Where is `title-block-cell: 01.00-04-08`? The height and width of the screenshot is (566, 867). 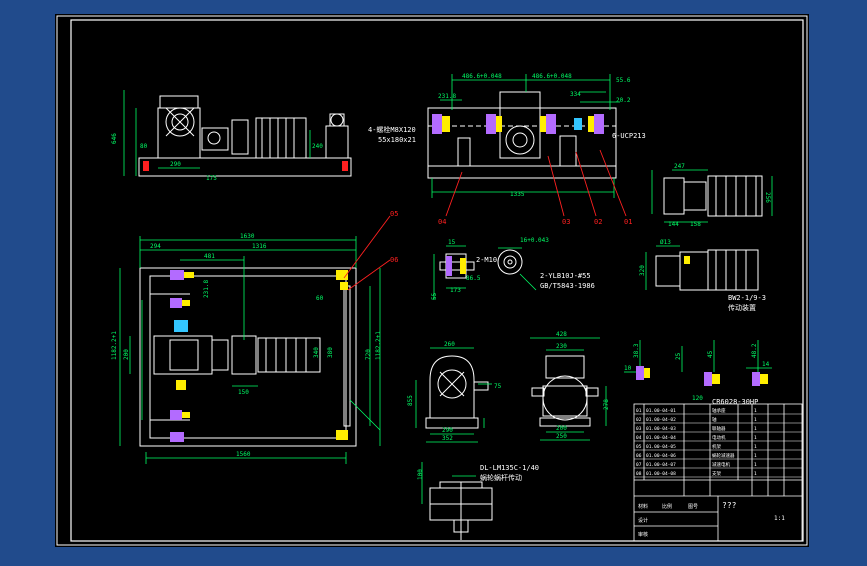 title-block-cell: 01.00-04-08 is located at coordinates (661, 474).